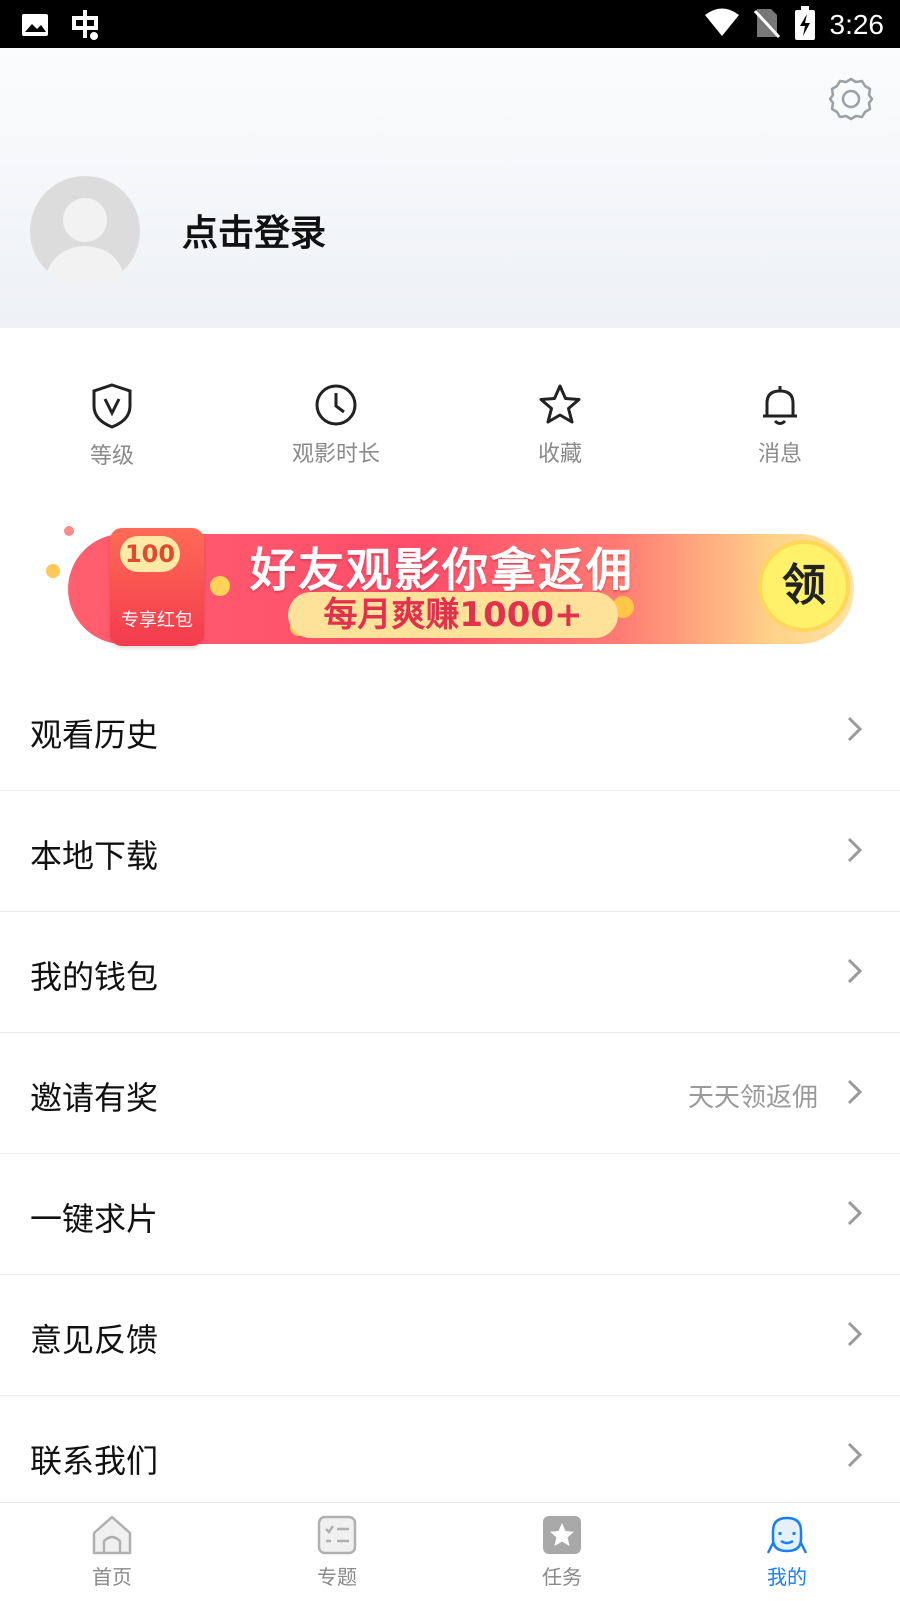  I want to click on tab-label: 首页, so click(112, 1577).